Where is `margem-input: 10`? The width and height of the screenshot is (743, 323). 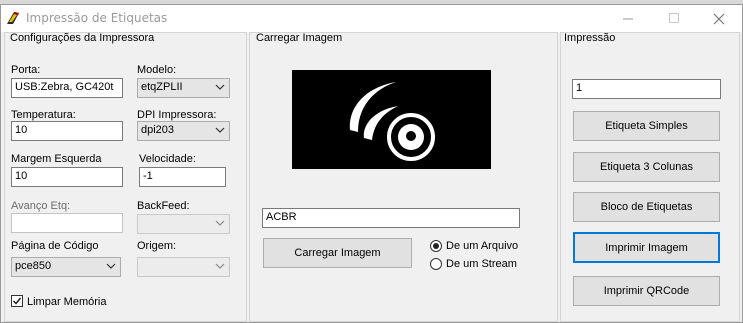 margem-input: 10 is located at coordinates (67, 177).